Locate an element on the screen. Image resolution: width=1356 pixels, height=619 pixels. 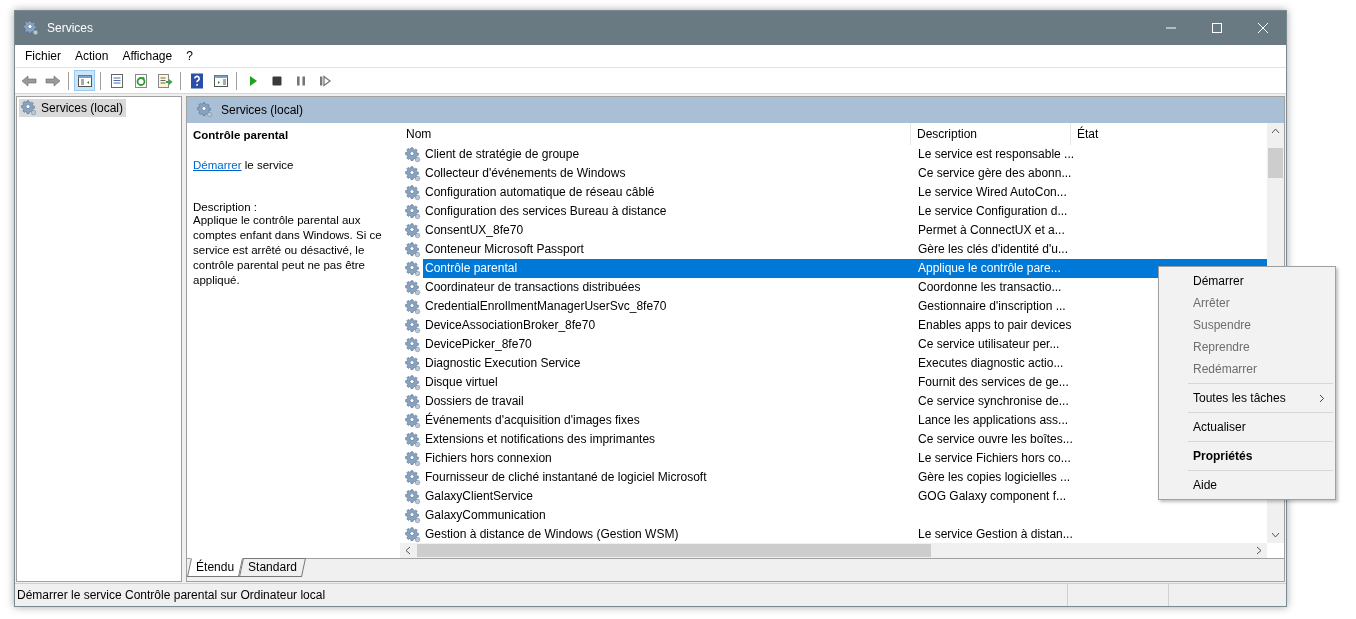
service-name: DevicePicker_8fe70 is located at coordinates (666, 344).